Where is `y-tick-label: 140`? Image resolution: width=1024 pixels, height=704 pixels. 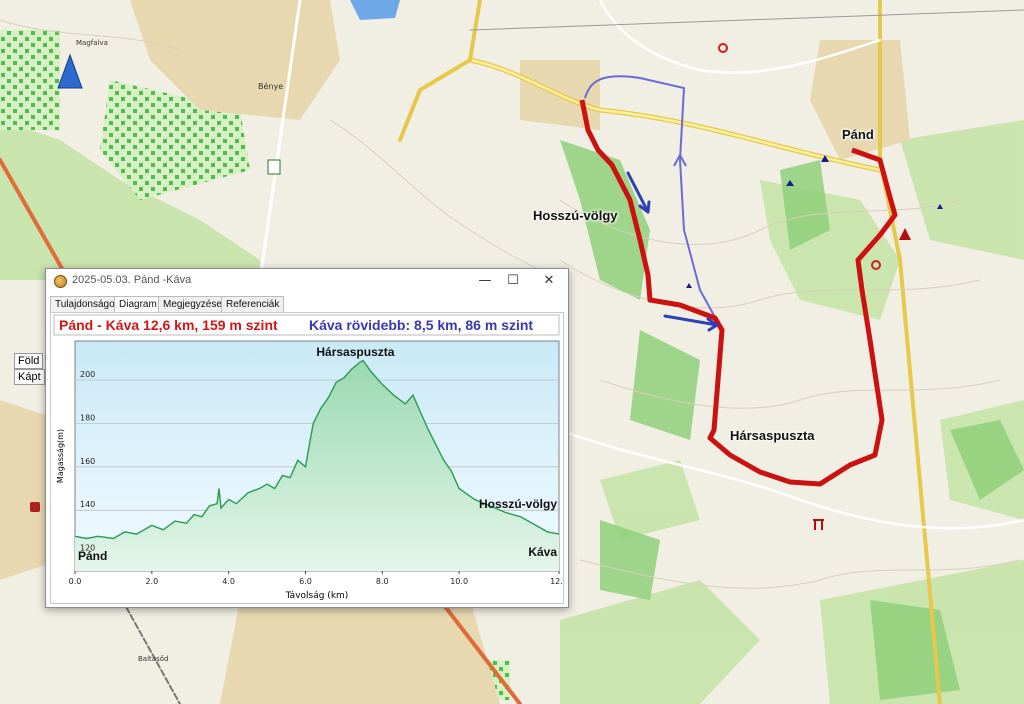 y-tick-label: 140 is located at coordinates (87, 504).